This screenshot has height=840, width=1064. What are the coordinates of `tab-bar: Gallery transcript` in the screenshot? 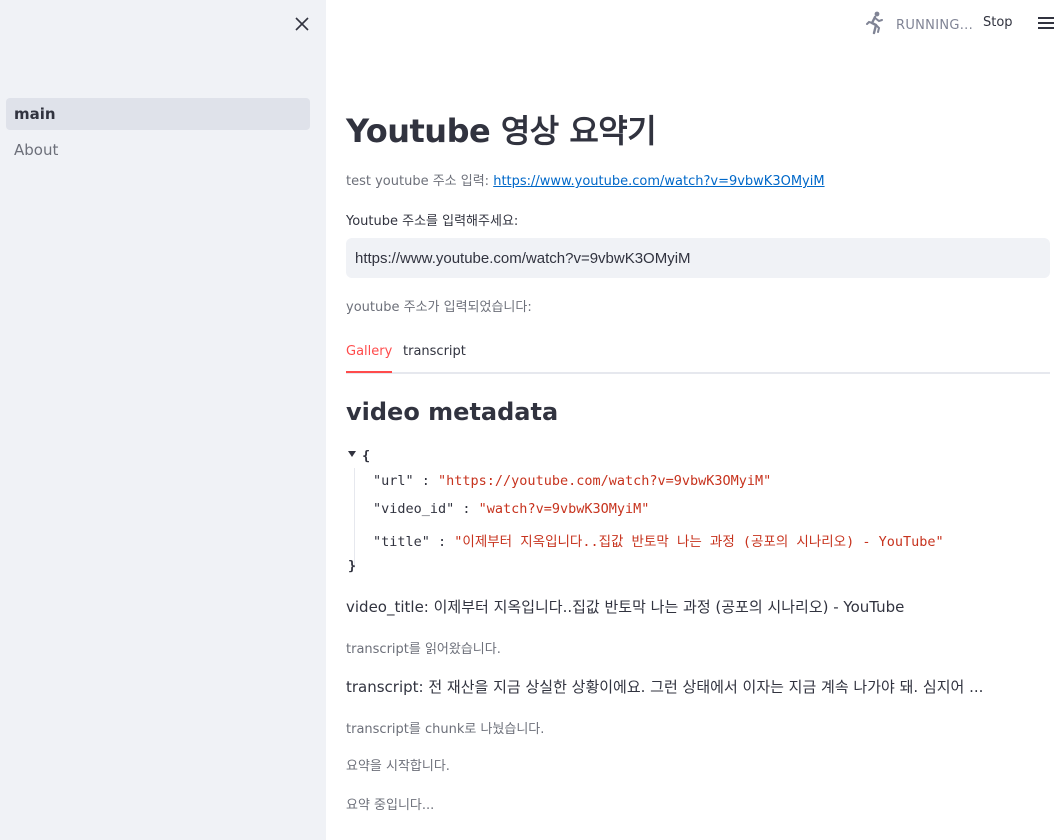 It's located at (698, 355).